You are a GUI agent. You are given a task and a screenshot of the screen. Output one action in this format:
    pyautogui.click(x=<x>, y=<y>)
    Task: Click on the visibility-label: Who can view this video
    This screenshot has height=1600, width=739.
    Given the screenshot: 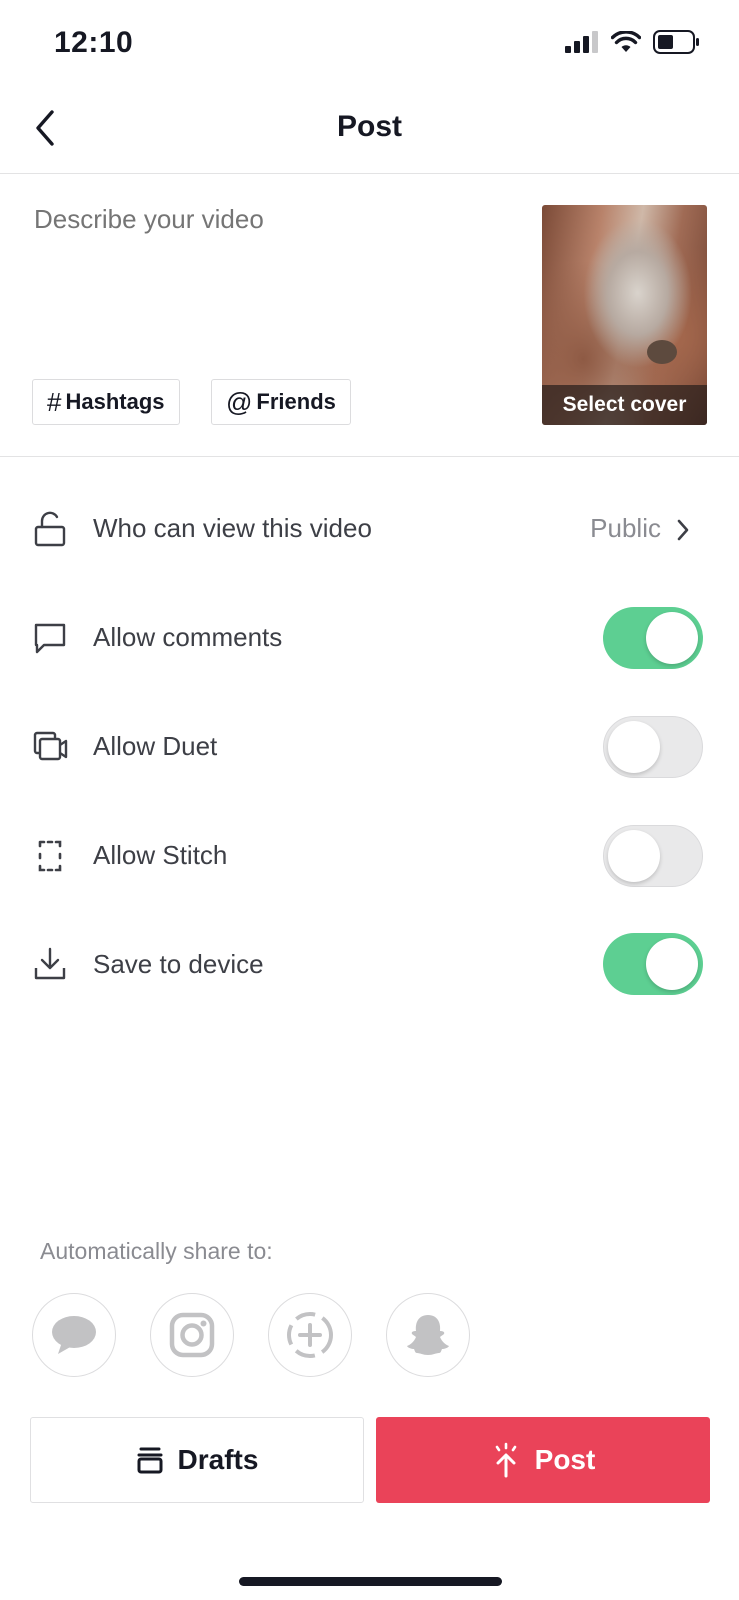 What is the action you would take?
    pyautogui.click(x=232, y=528)
    